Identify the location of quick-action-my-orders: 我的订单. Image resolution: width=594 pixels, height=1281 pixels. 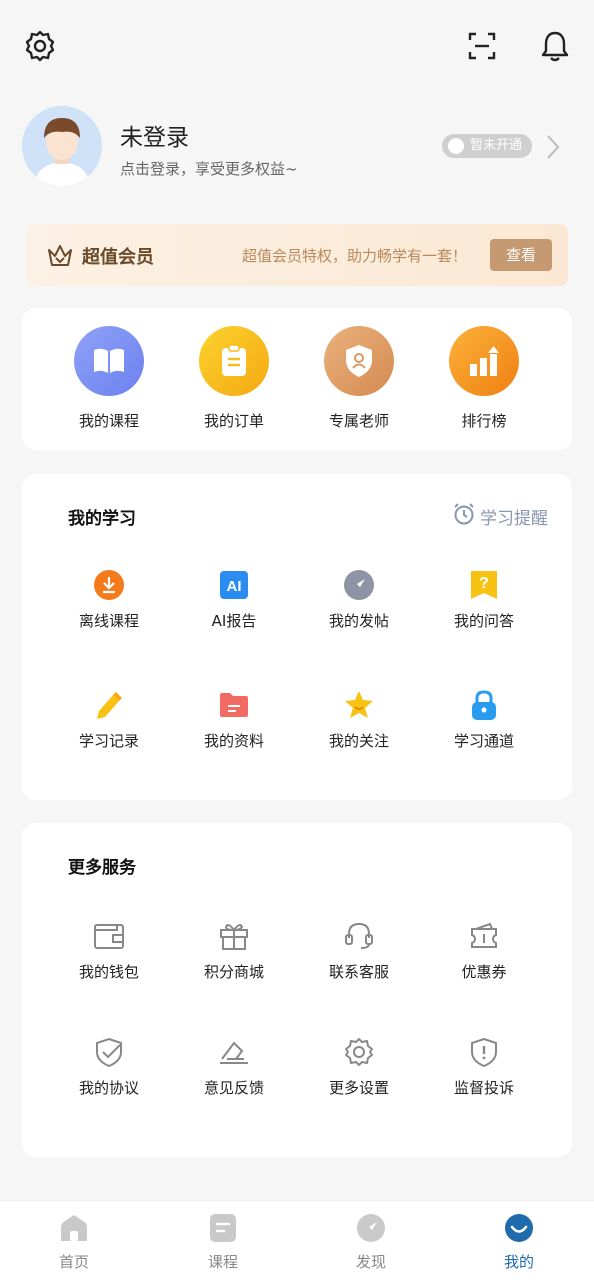
(234, 378).